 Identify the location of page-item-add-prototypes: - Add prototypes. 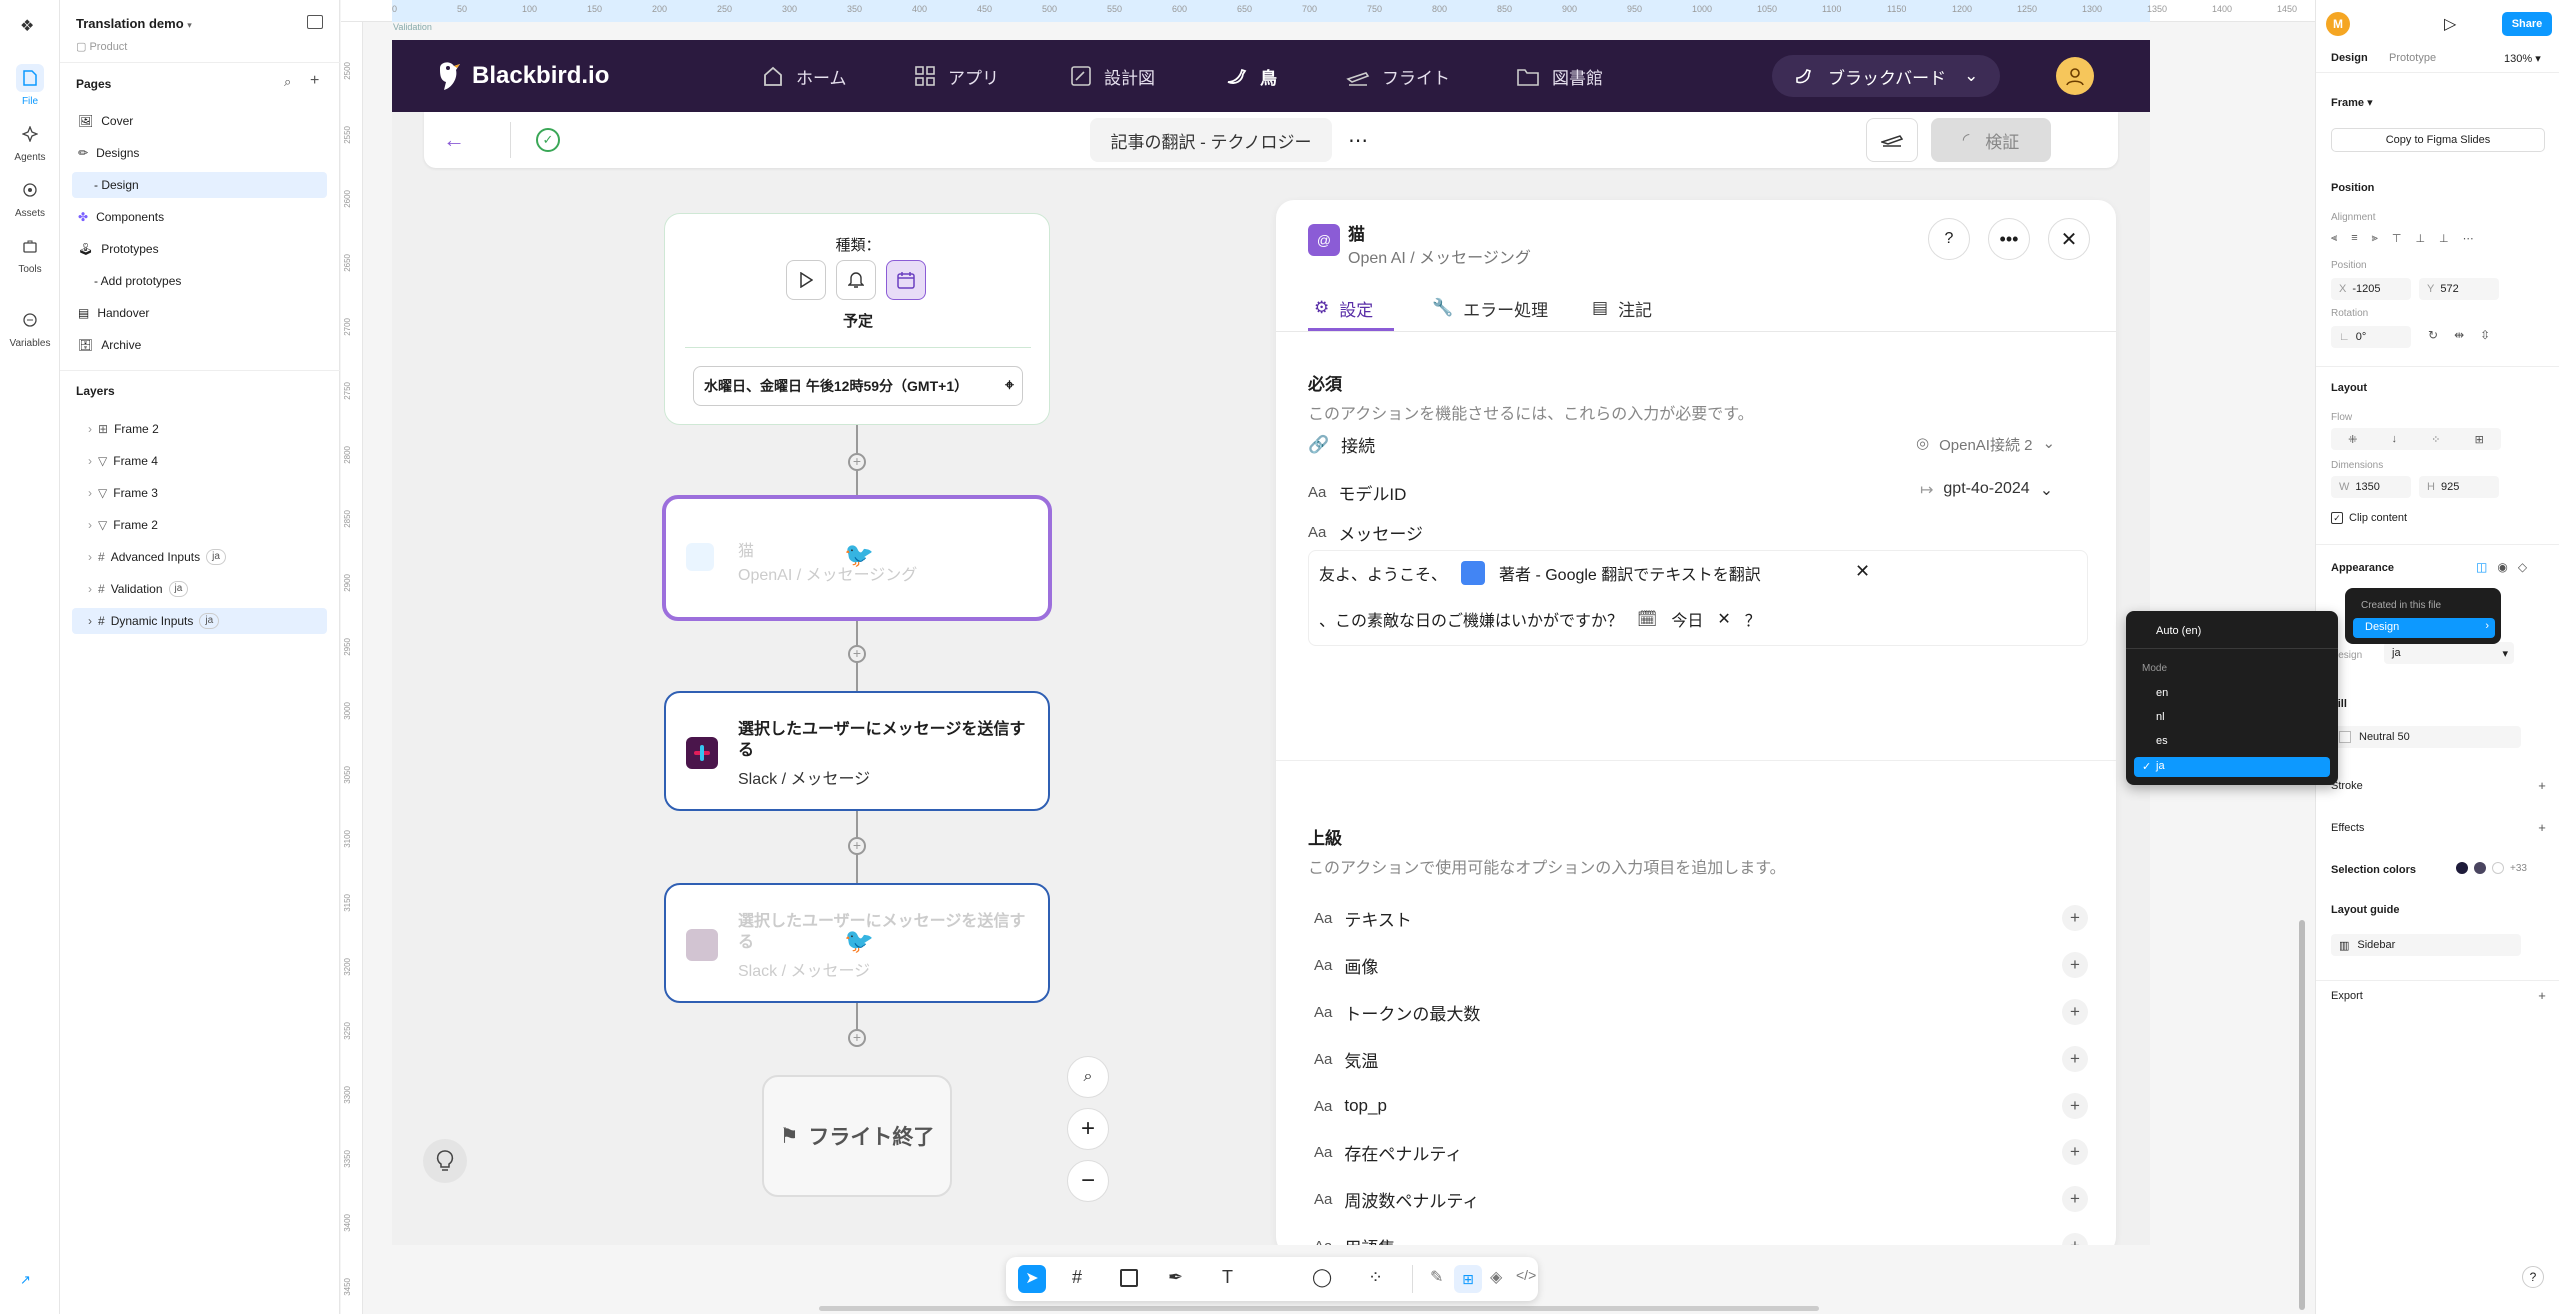
(199, 281).